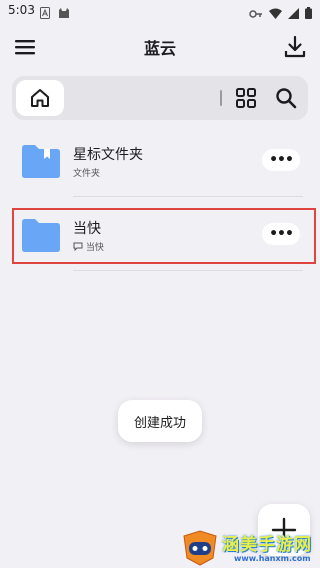 The image size is (320, 568). I want to click on toolbar-divider, so click(221, 98).